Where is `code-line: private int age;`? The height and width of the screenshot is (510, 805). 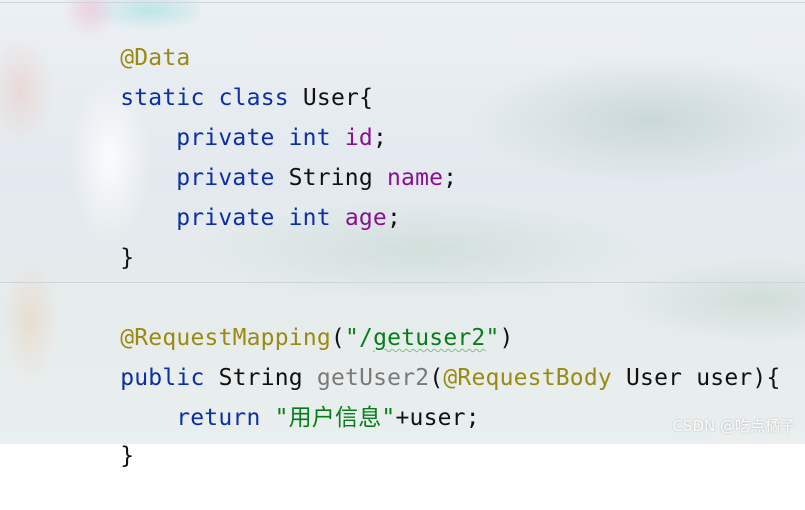 code-line: private int age; is located at coordinates (260, 197).